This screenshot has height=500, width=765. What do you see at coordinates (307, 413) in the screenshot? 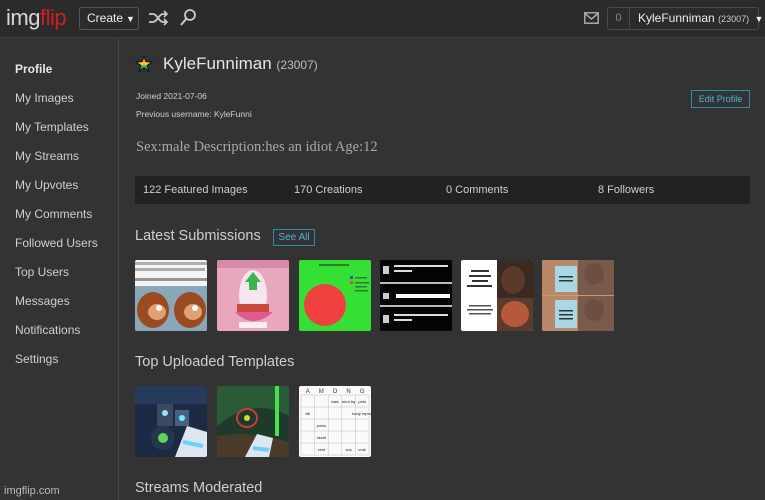
I see `bingo-cell: kill` at bounding box center [307, 413].